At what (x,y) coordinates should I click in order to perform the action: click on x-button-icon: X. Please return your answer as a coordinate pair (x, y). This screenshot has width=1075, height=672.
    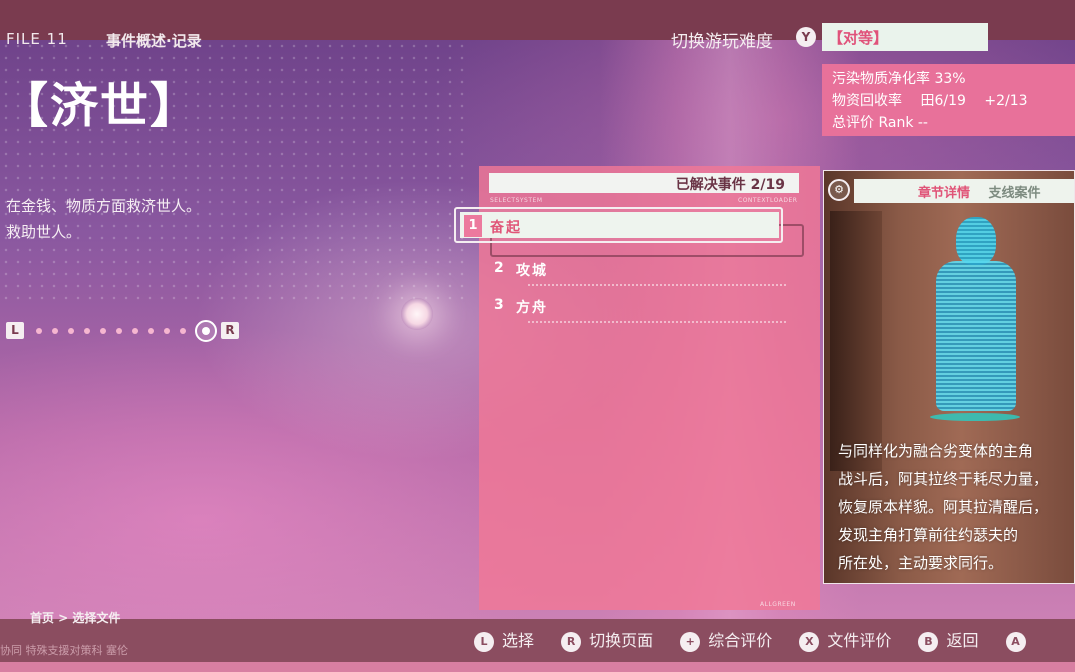
    Looking at the image, I should click on (809, 642).